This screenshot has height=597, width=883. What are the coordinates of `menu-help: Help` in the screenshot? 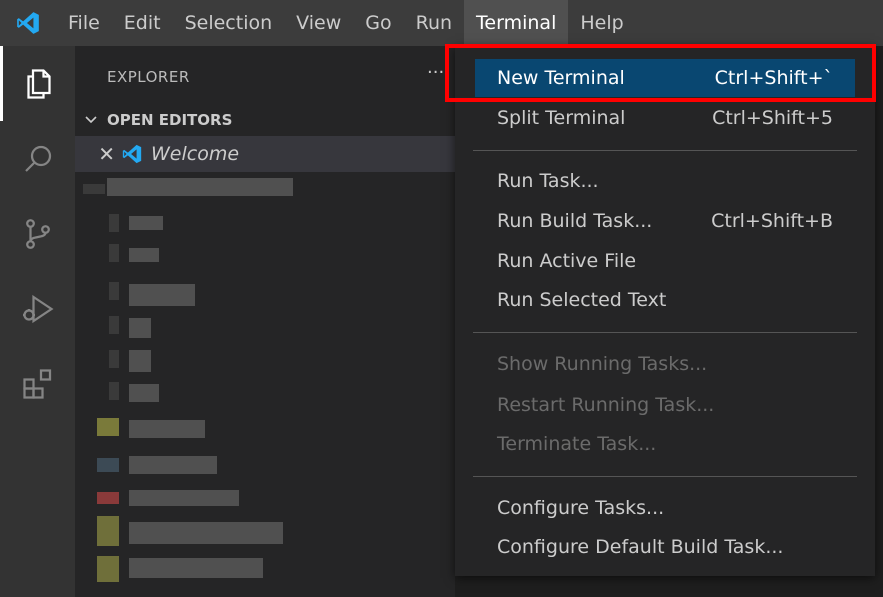 It's located at (601, 23).